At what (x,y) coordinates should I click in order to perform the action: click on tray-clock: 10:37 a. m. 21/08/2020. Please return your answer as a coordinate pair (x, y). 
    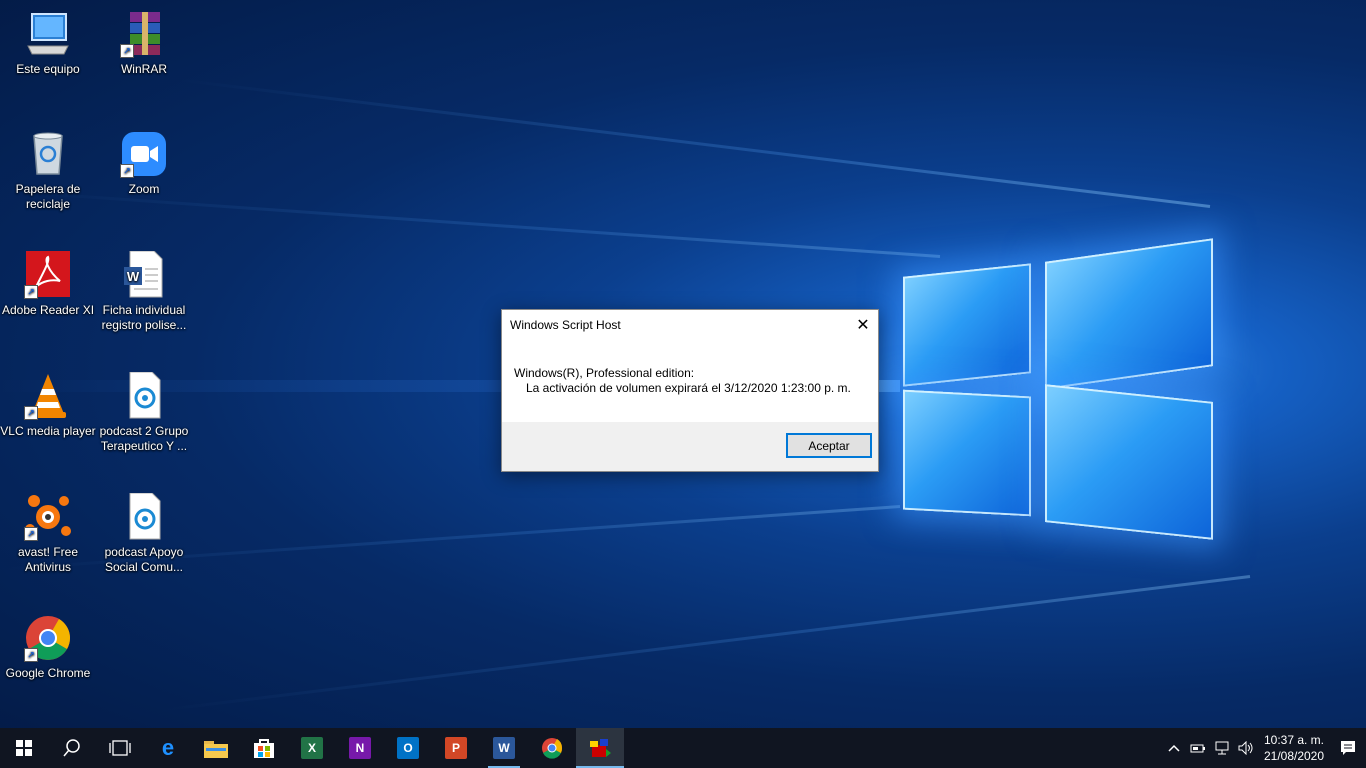
    Looking at the image, I should click on (1294, 748).